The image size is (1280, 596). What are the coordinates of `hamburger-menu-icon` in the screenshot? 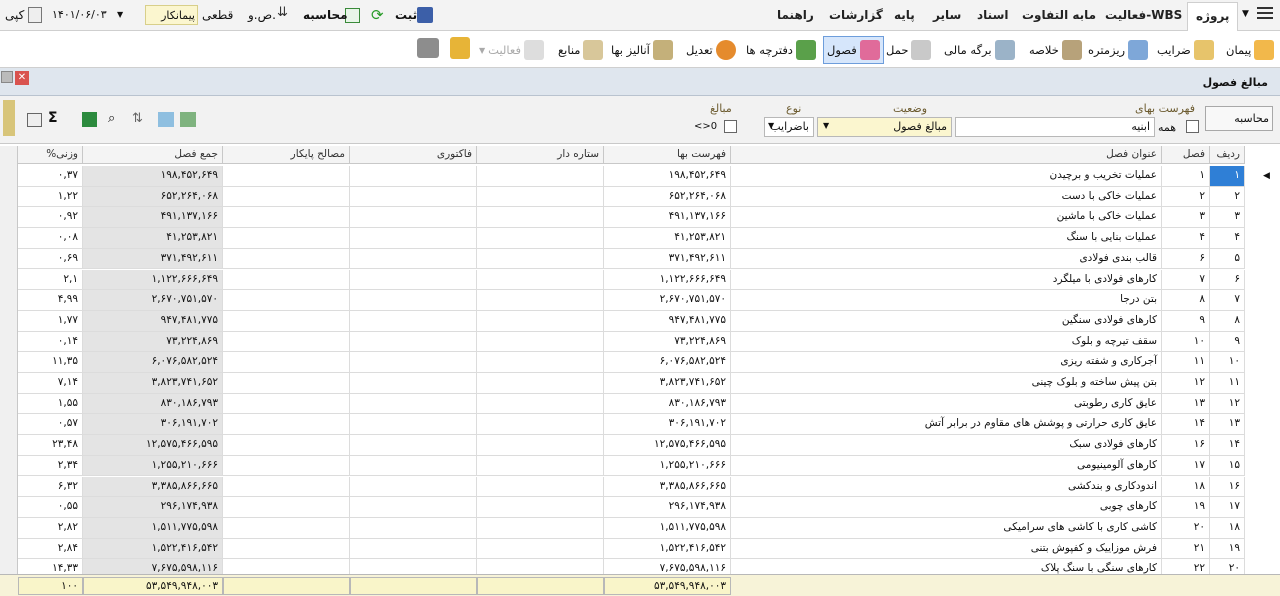 It's located at (1265, 8).